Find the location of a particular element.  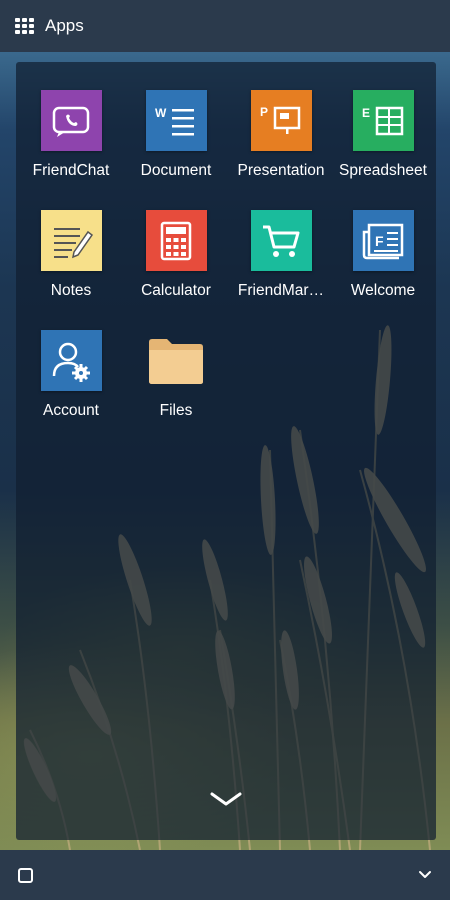

svg-text: E is located at coordinates (366, 113).